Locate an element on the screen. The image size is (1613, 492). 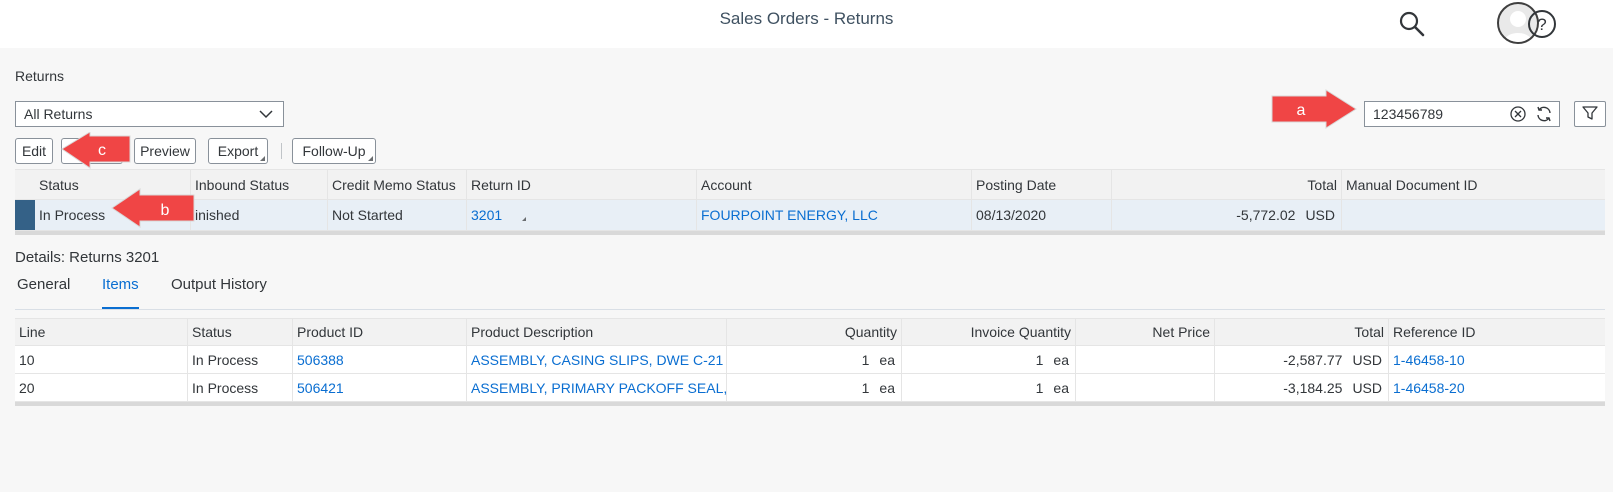
shell-header: Sales Orders - Returns ? is located at coordinates (806, 24).